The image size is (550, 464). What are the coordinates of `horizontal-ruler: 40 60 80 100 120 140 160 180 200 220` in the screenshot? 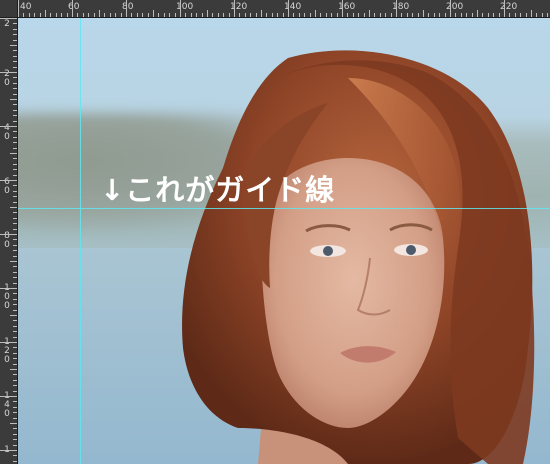 It's located at (284, 9).